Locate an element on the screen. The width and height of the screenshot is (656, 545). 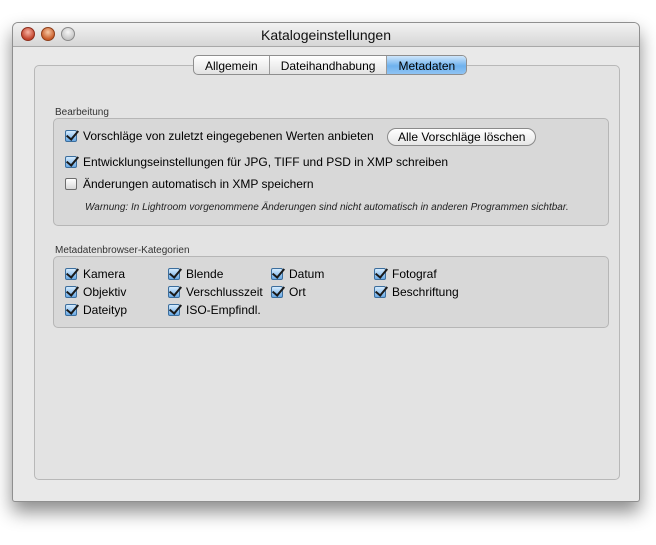
option-auto-save-xmp: Änderungen automatisch in XMP speichern is located at coordinates (189, 184).